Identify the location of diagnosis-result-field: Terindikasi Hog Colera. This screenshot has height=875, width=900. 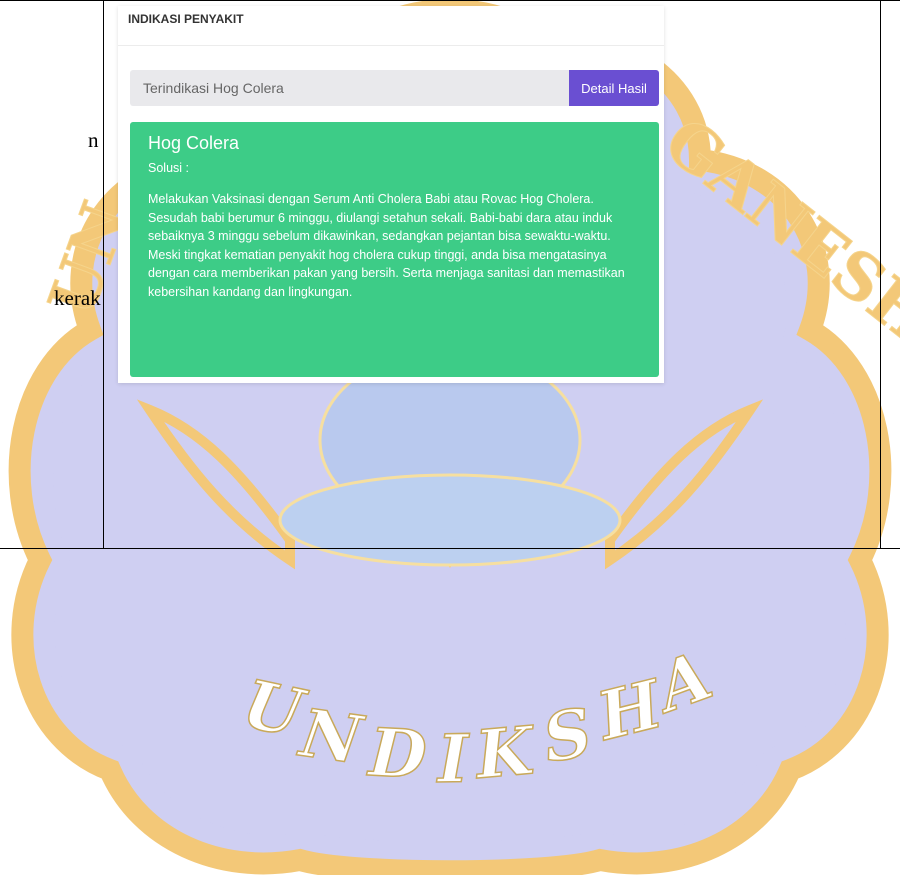
(349, 88).